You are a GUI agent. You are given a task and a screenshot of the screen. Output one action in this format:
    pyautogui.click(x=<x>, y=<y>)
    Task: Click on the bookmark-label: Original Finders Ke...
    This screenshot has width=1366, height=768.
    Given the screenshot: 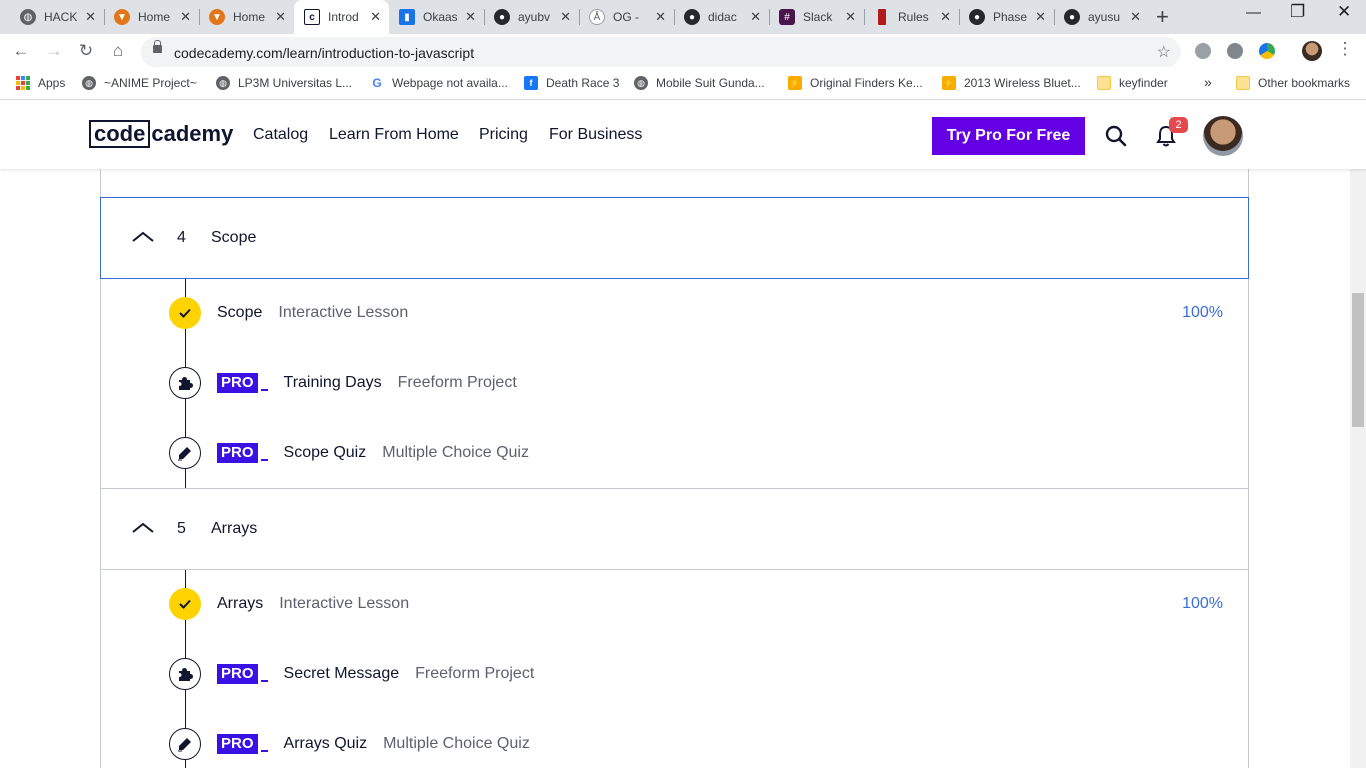 What is the action you would take?
    pyautogui.click(x=866, y=83)
    